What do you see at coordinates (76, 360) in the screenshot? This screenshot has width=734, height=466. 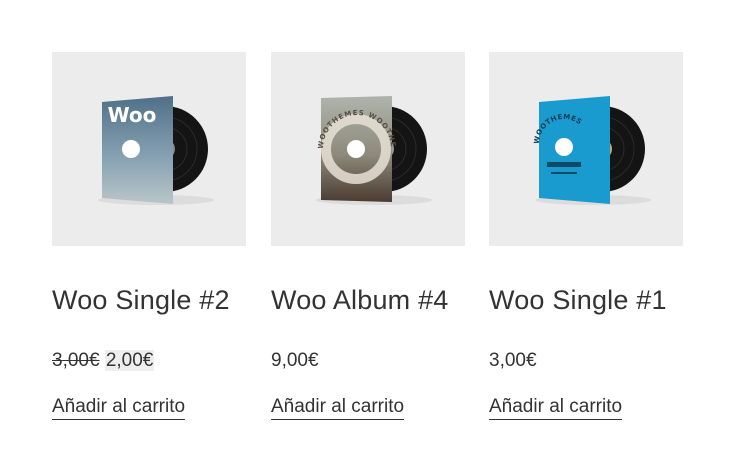 I see `regular-price: 3,00€` at bounding box center [76, 360].